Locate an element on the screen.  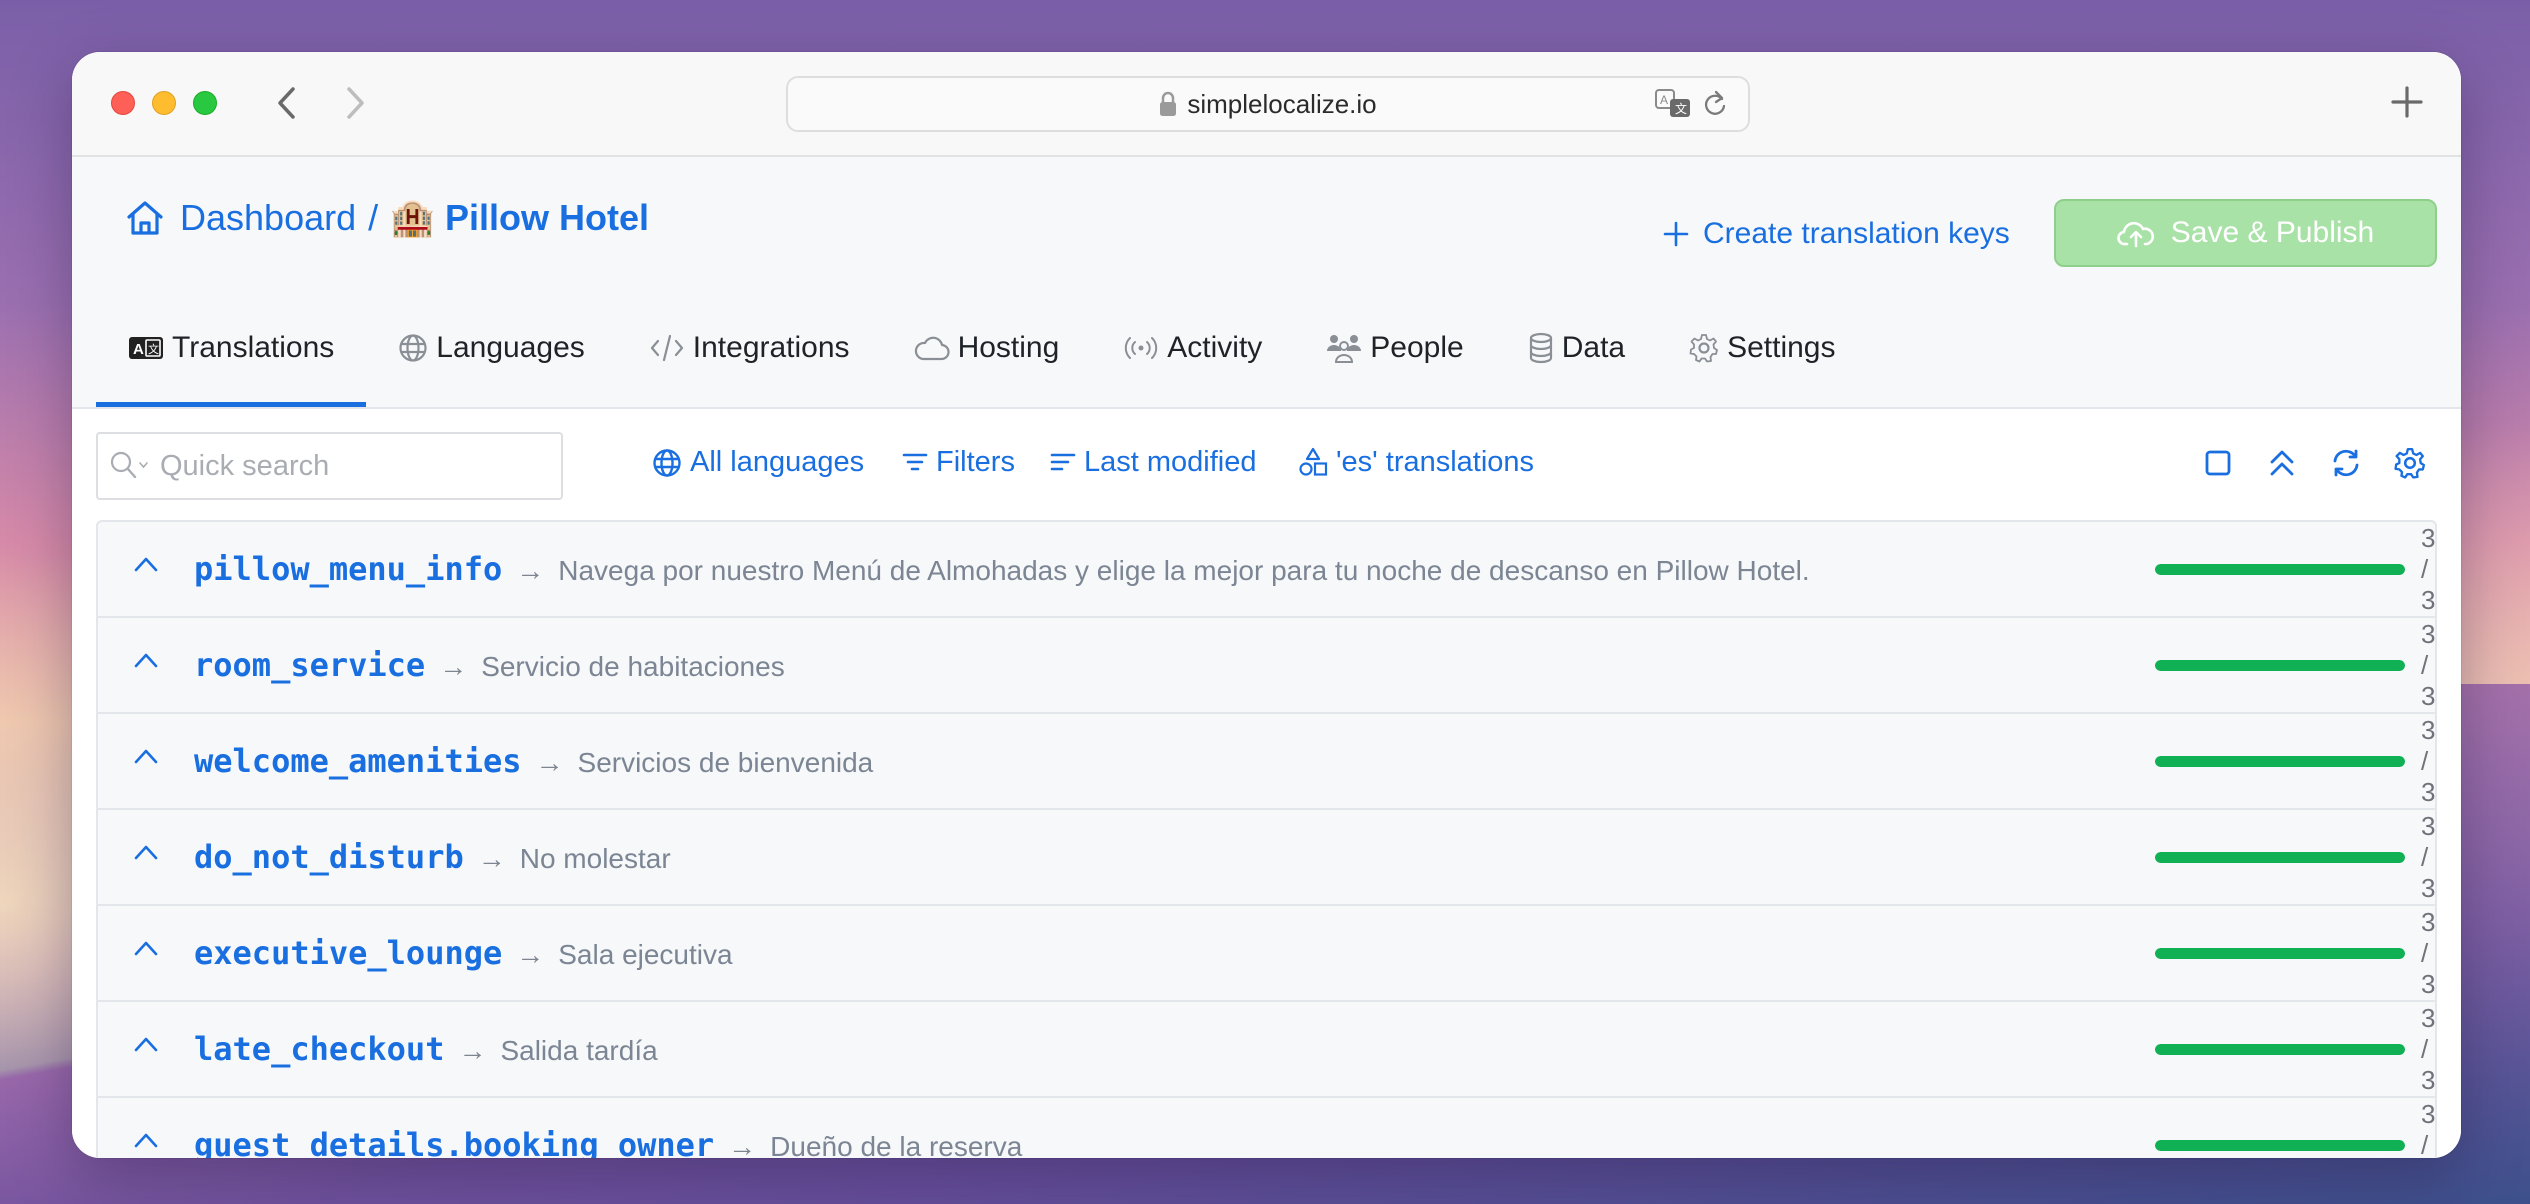
view-translations-dropdown: 'es' translations is located at coordinates (1416, 462).